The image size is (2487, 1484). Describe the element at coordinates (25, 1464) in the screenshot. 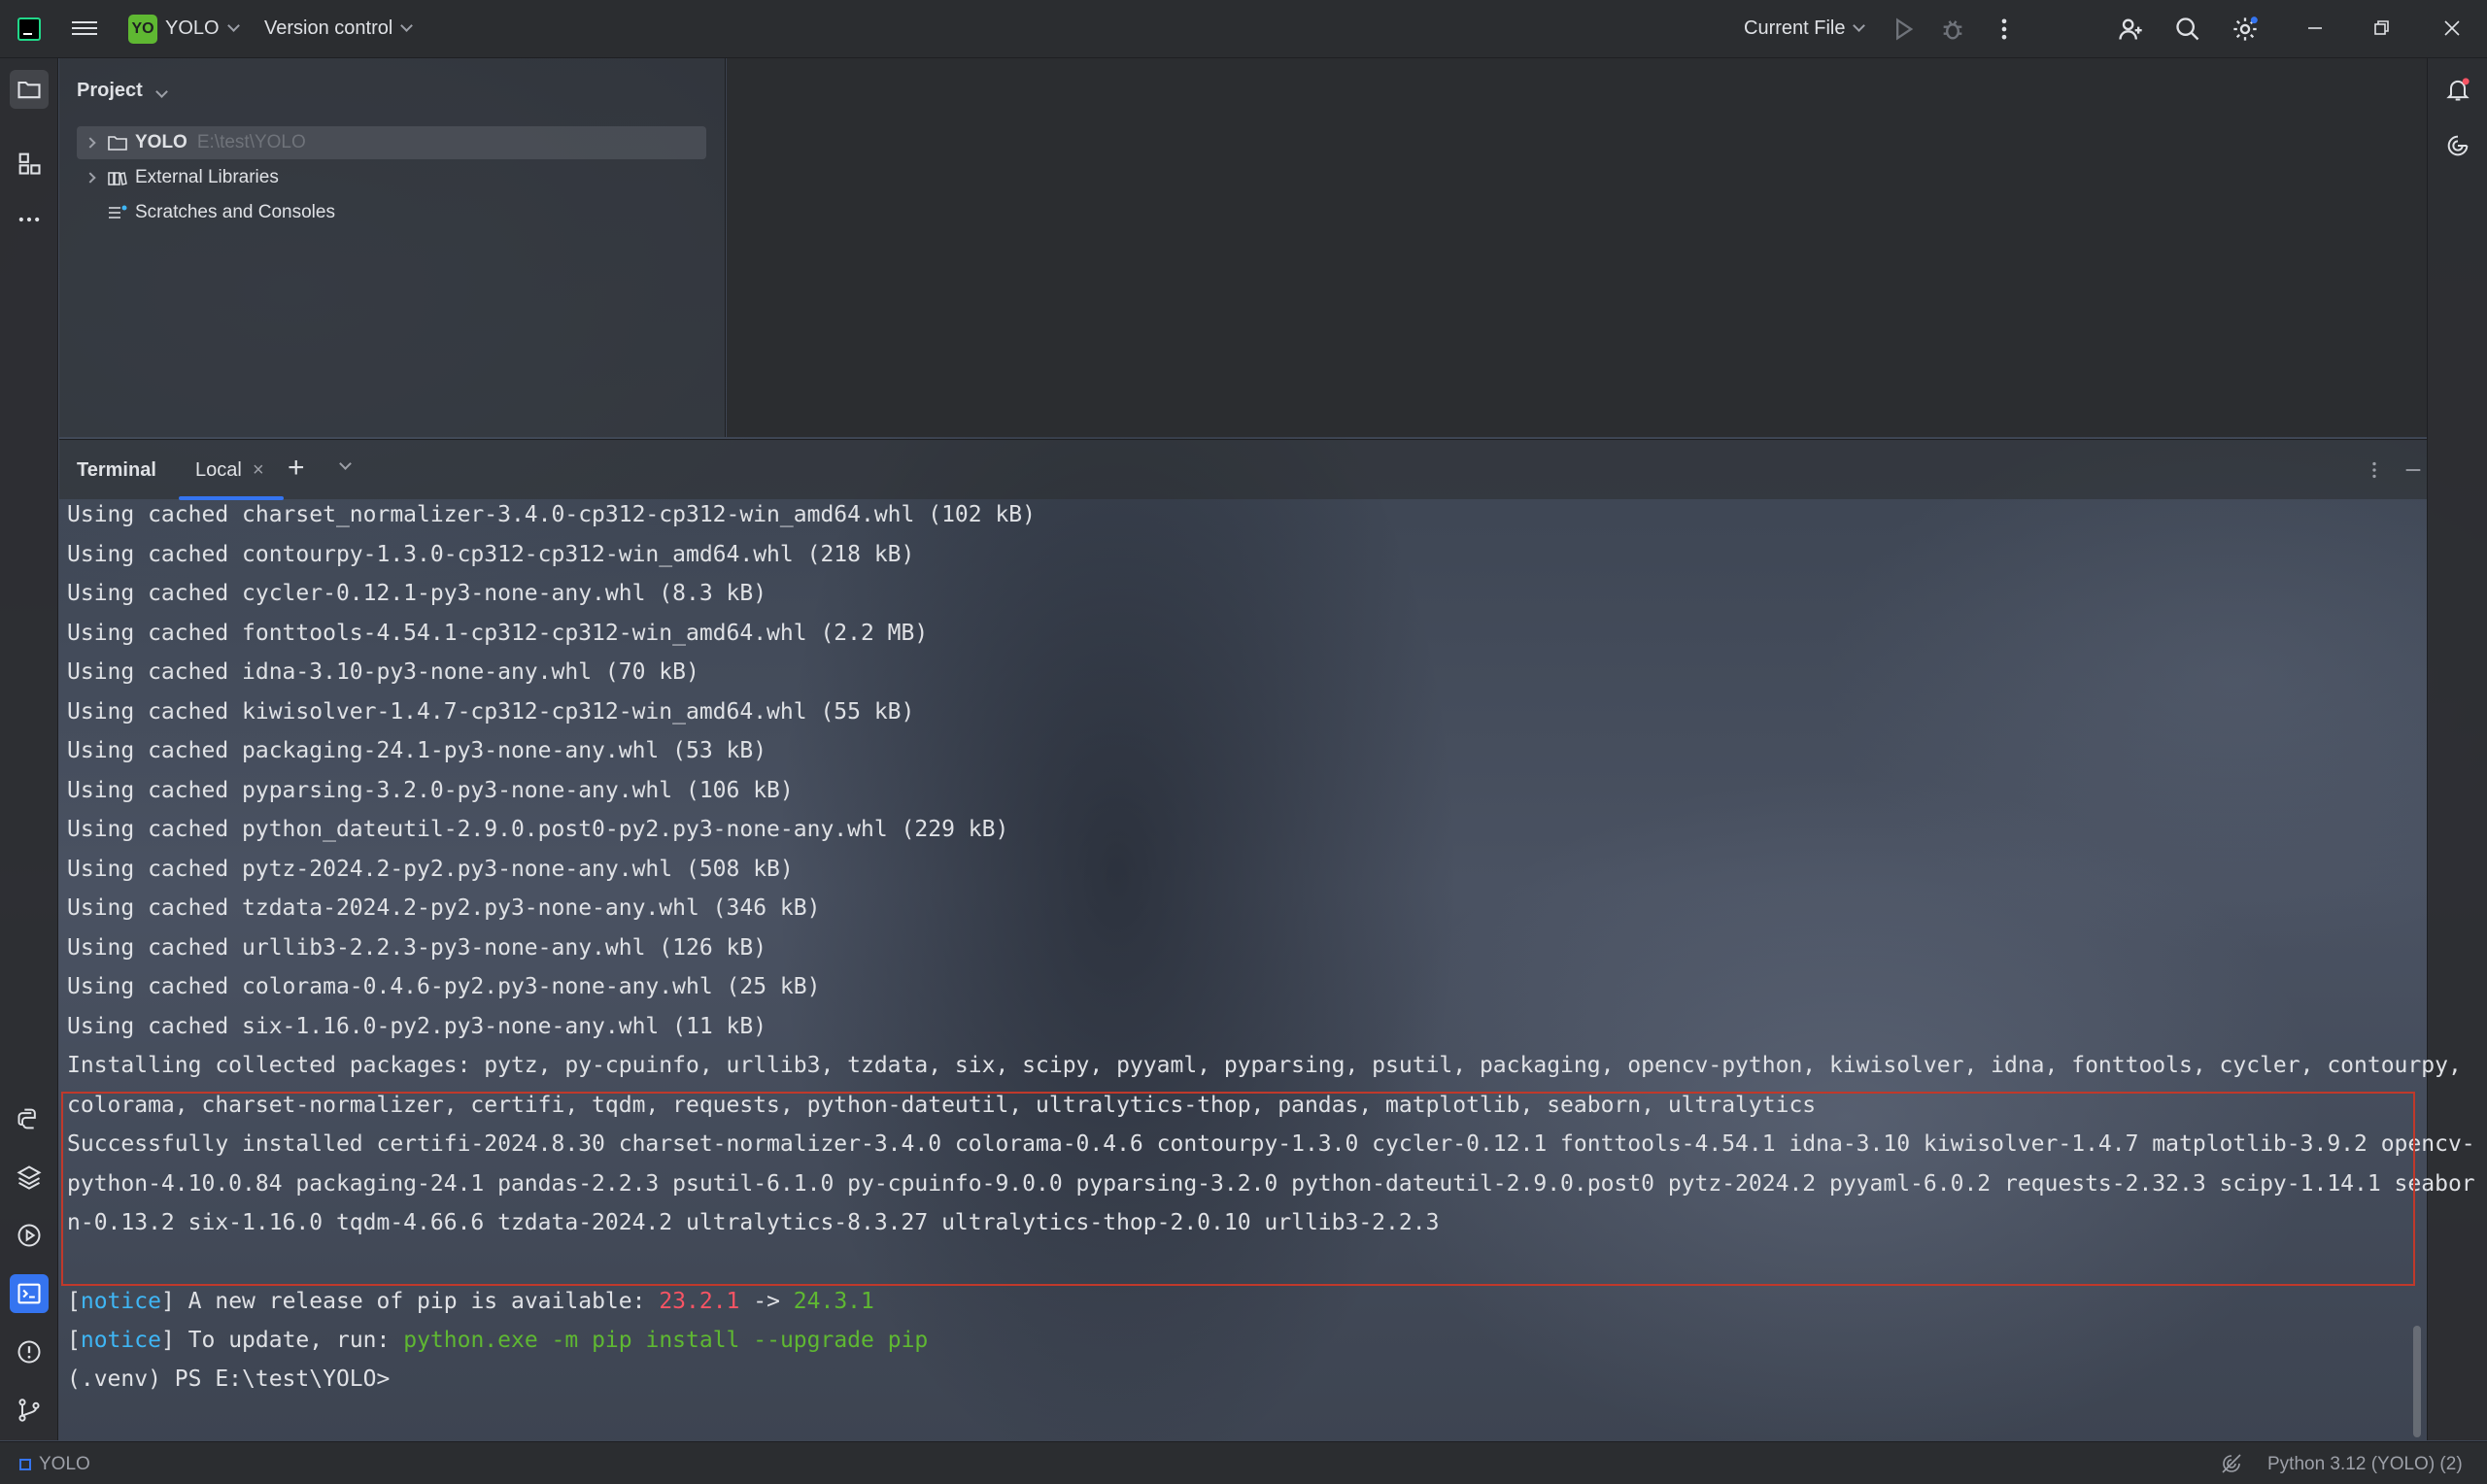

I see `project-icon` at that location.